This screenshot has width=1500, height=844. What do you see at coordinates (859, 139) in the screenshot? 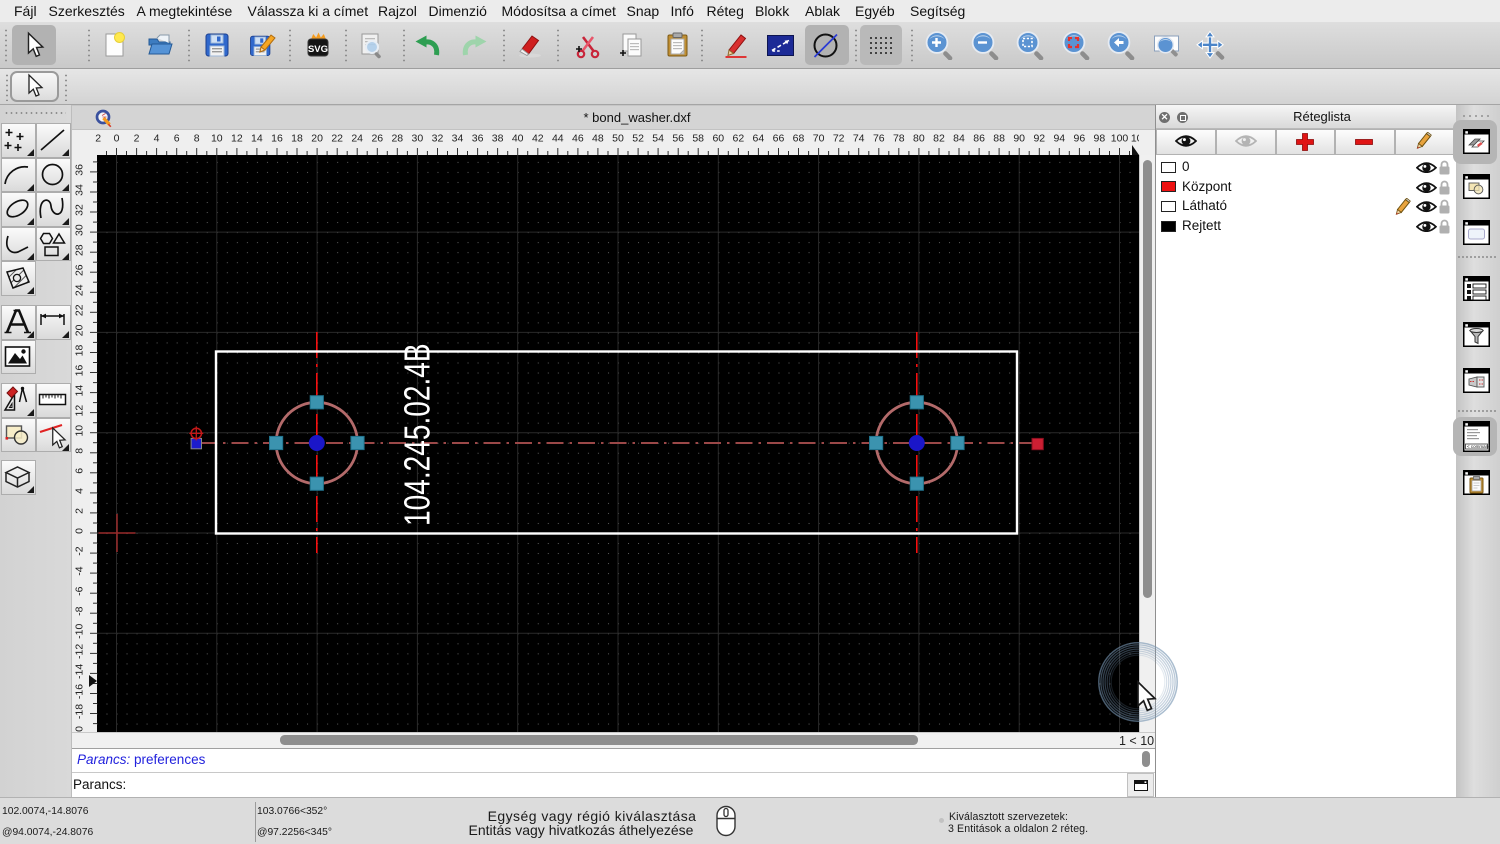
I see `svg-text: 74` at bounding box center [859, 139].